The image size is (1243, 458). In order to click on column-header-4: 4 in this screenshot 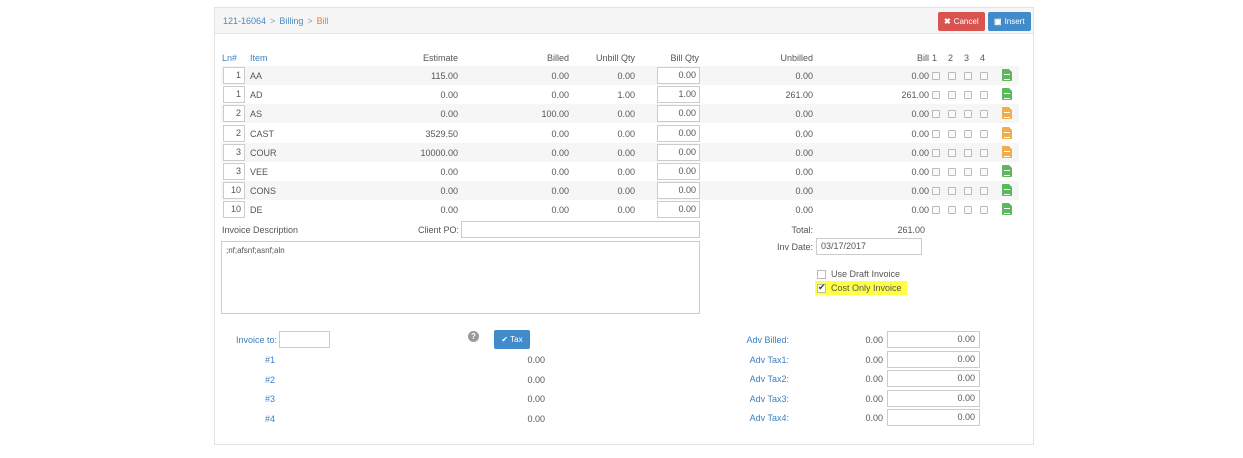, I will do `click(983, 58)`.